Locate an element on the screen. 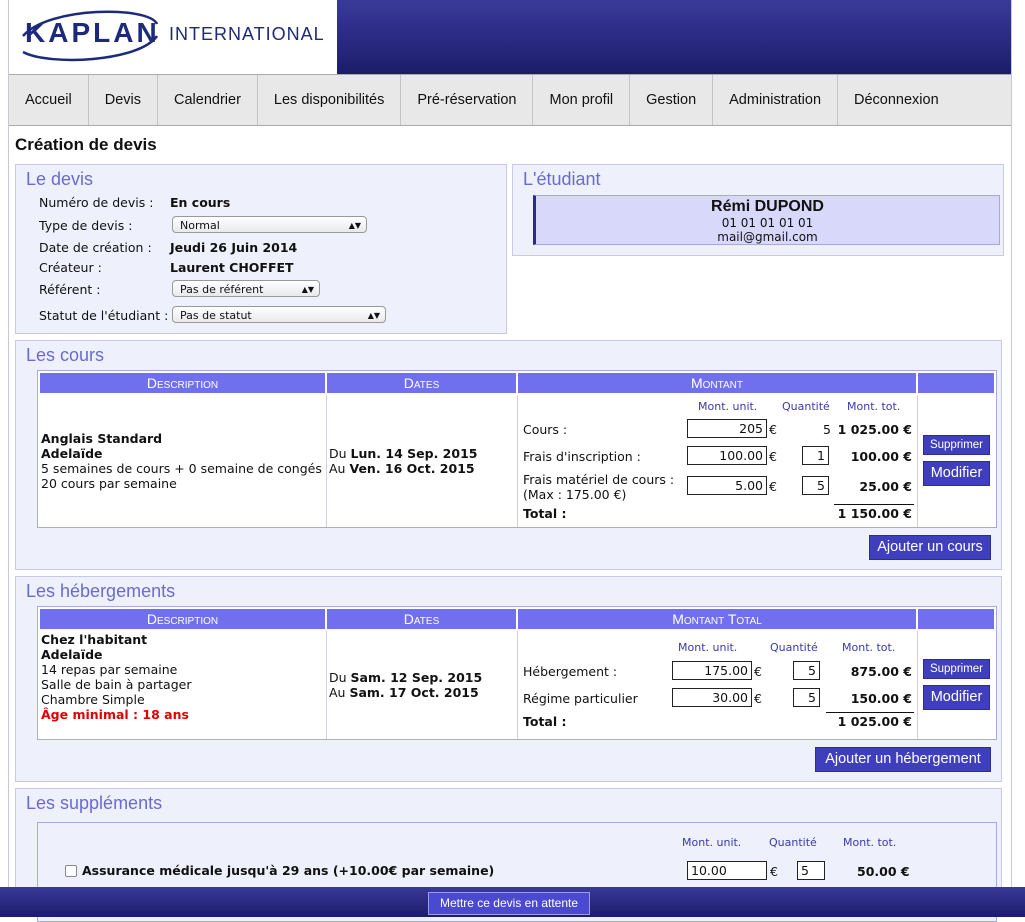  date-to: Sam. 17 Oct. 2015 is located at coordinates (414, 692).